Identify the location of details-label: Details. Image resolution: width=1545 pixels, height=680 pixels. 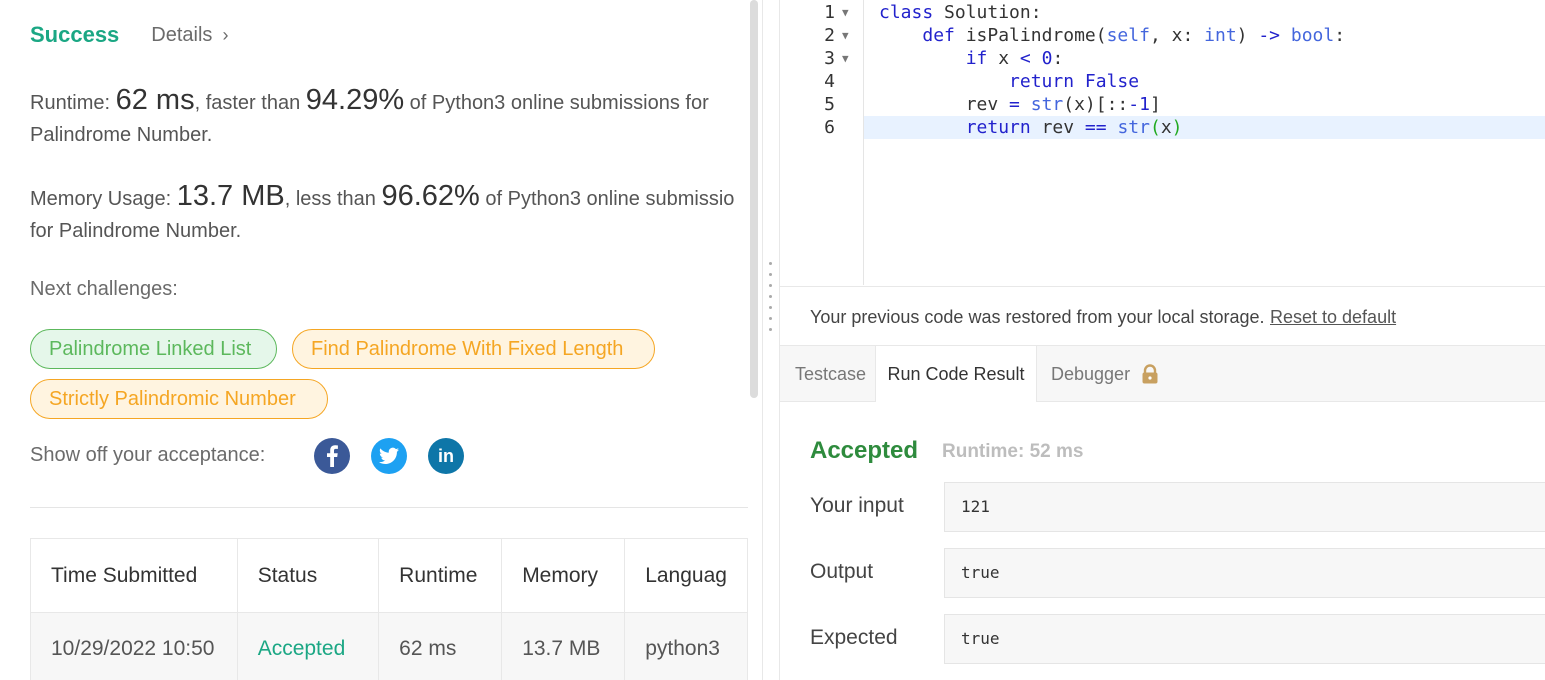
(182, 34).